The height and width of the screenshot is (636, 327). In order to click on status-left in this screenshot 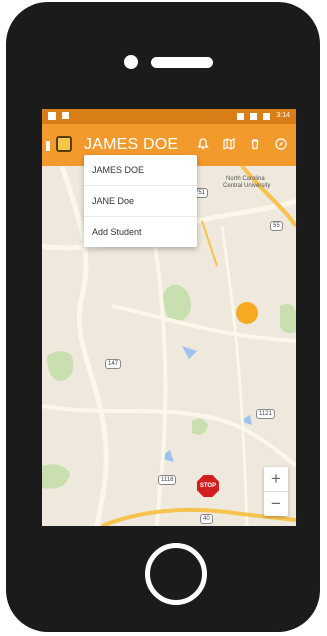, I will do `click(58, 116)`.